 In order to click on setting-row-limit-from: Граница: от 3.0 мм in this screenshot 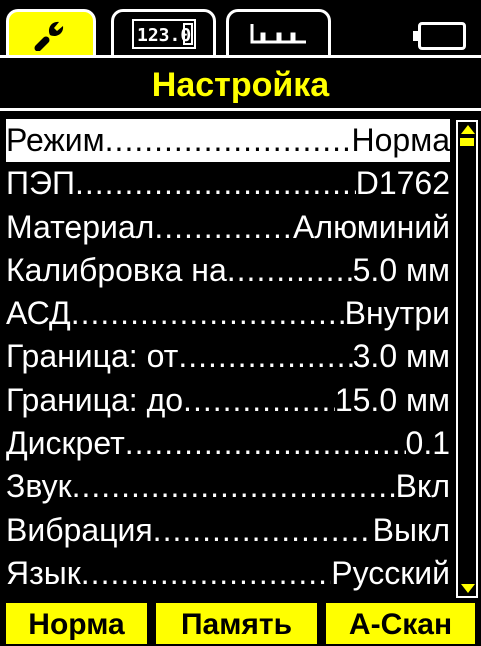, I will do `click(228, 356)`.